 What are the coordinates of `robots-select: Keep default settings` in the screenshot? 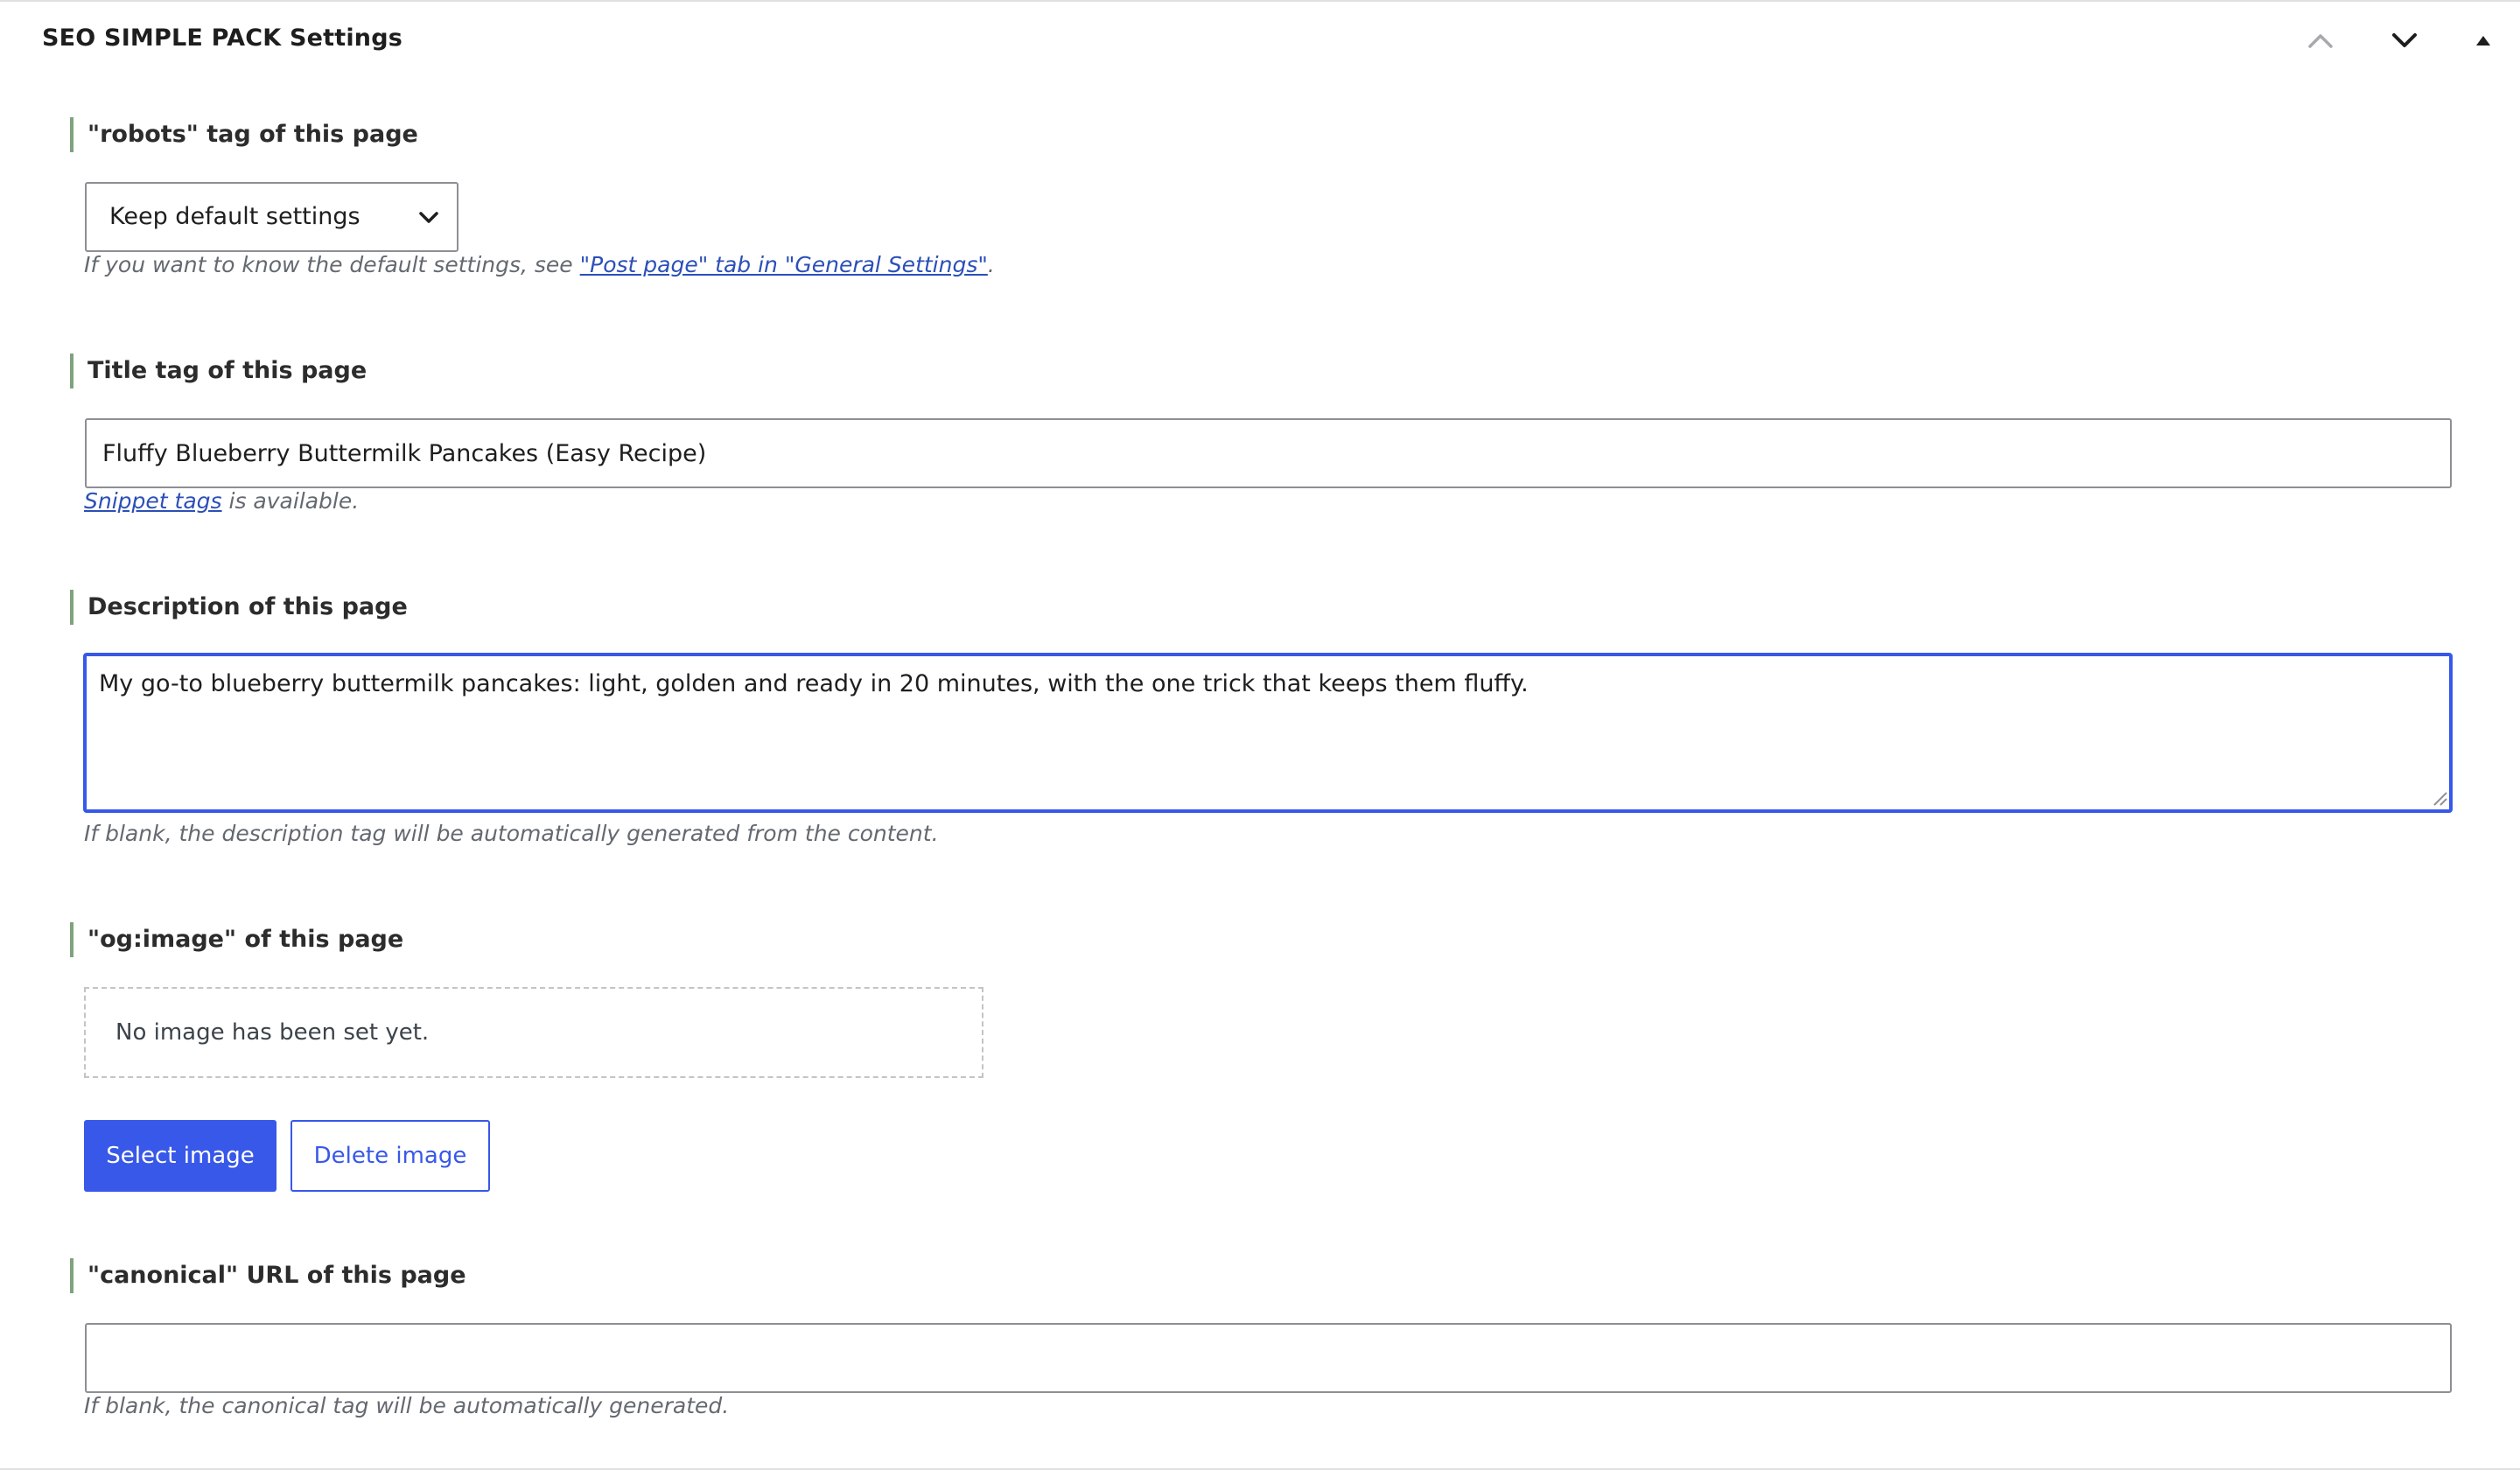 It's located at (271, 217).